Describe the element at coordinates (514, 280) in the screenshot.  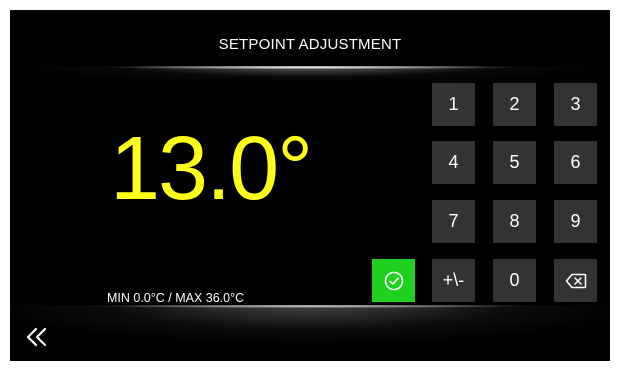
I see `key-0: 0` at that location.